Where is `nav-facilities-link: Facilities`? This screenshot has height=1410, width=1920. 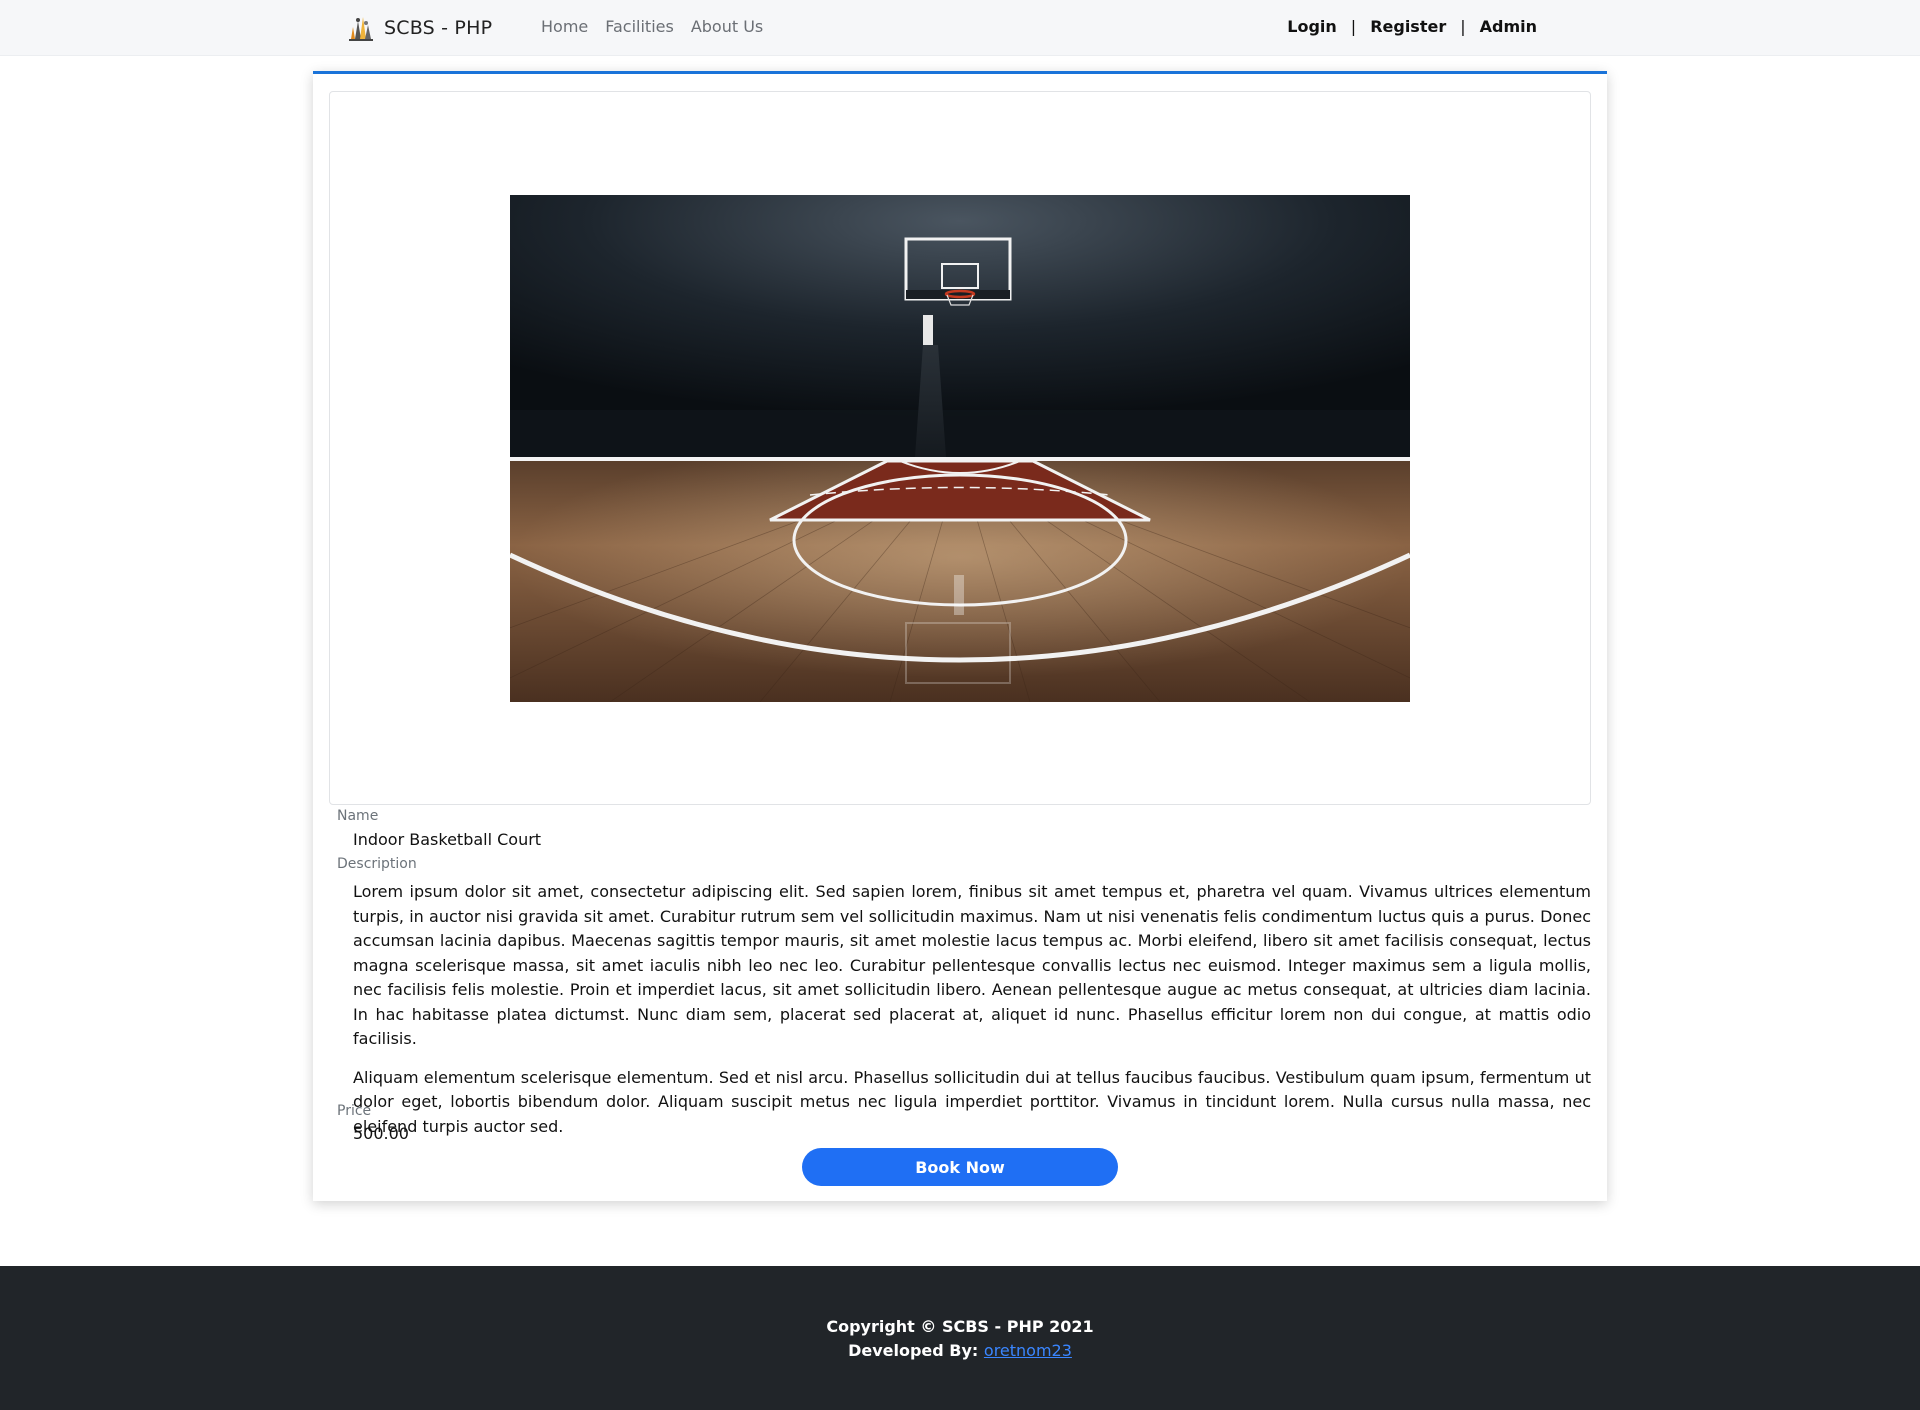 nav-facilities-link: Facilities is located at coordinates (639, 26).